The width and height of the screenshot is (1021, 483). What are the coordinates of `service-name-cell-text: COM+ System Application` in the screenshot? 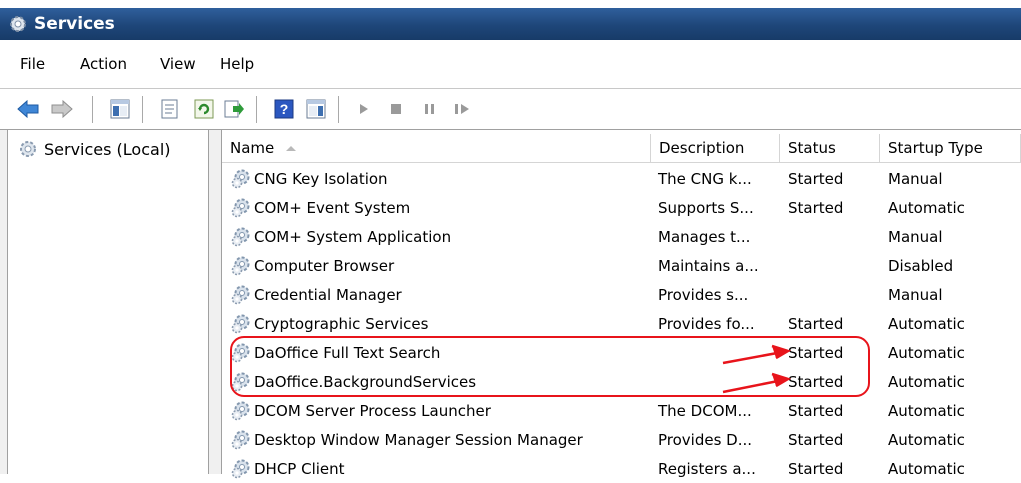 It's located at (353, 236).